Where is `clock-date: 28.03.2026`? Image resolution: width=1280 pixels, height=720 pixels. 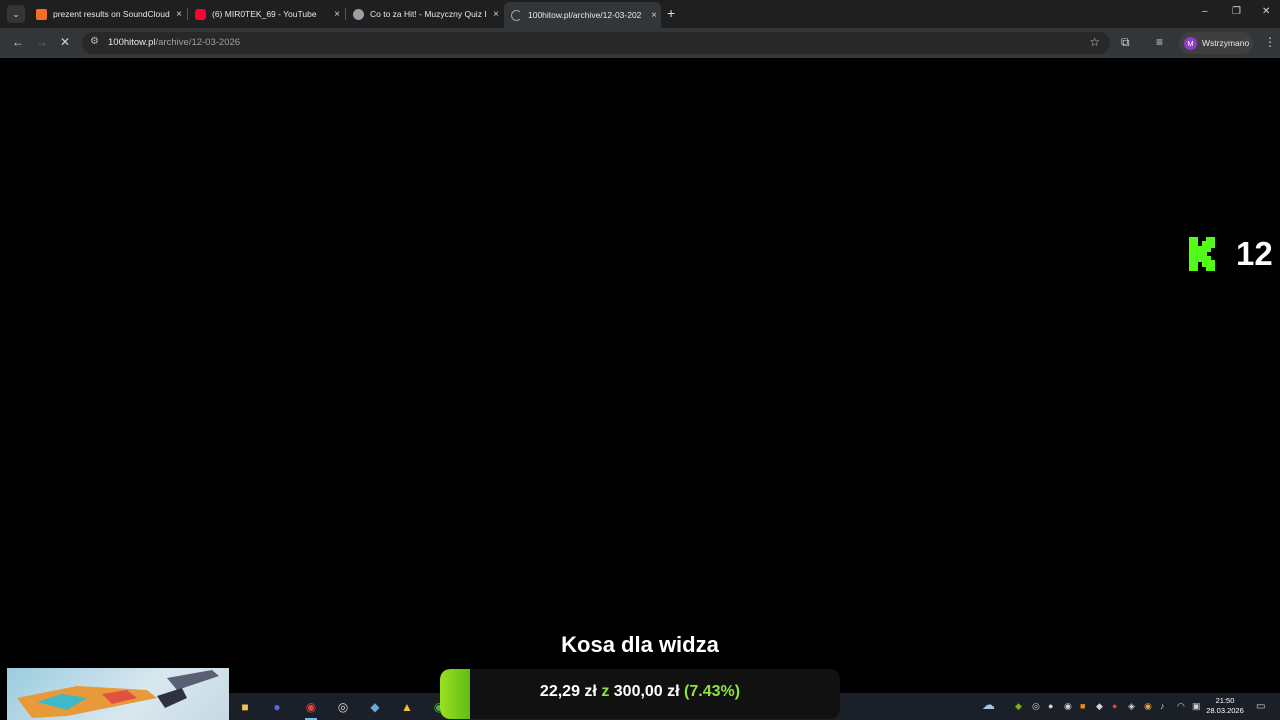
clock-date: 28.03.2026 is located at coordinates (1225, 710).